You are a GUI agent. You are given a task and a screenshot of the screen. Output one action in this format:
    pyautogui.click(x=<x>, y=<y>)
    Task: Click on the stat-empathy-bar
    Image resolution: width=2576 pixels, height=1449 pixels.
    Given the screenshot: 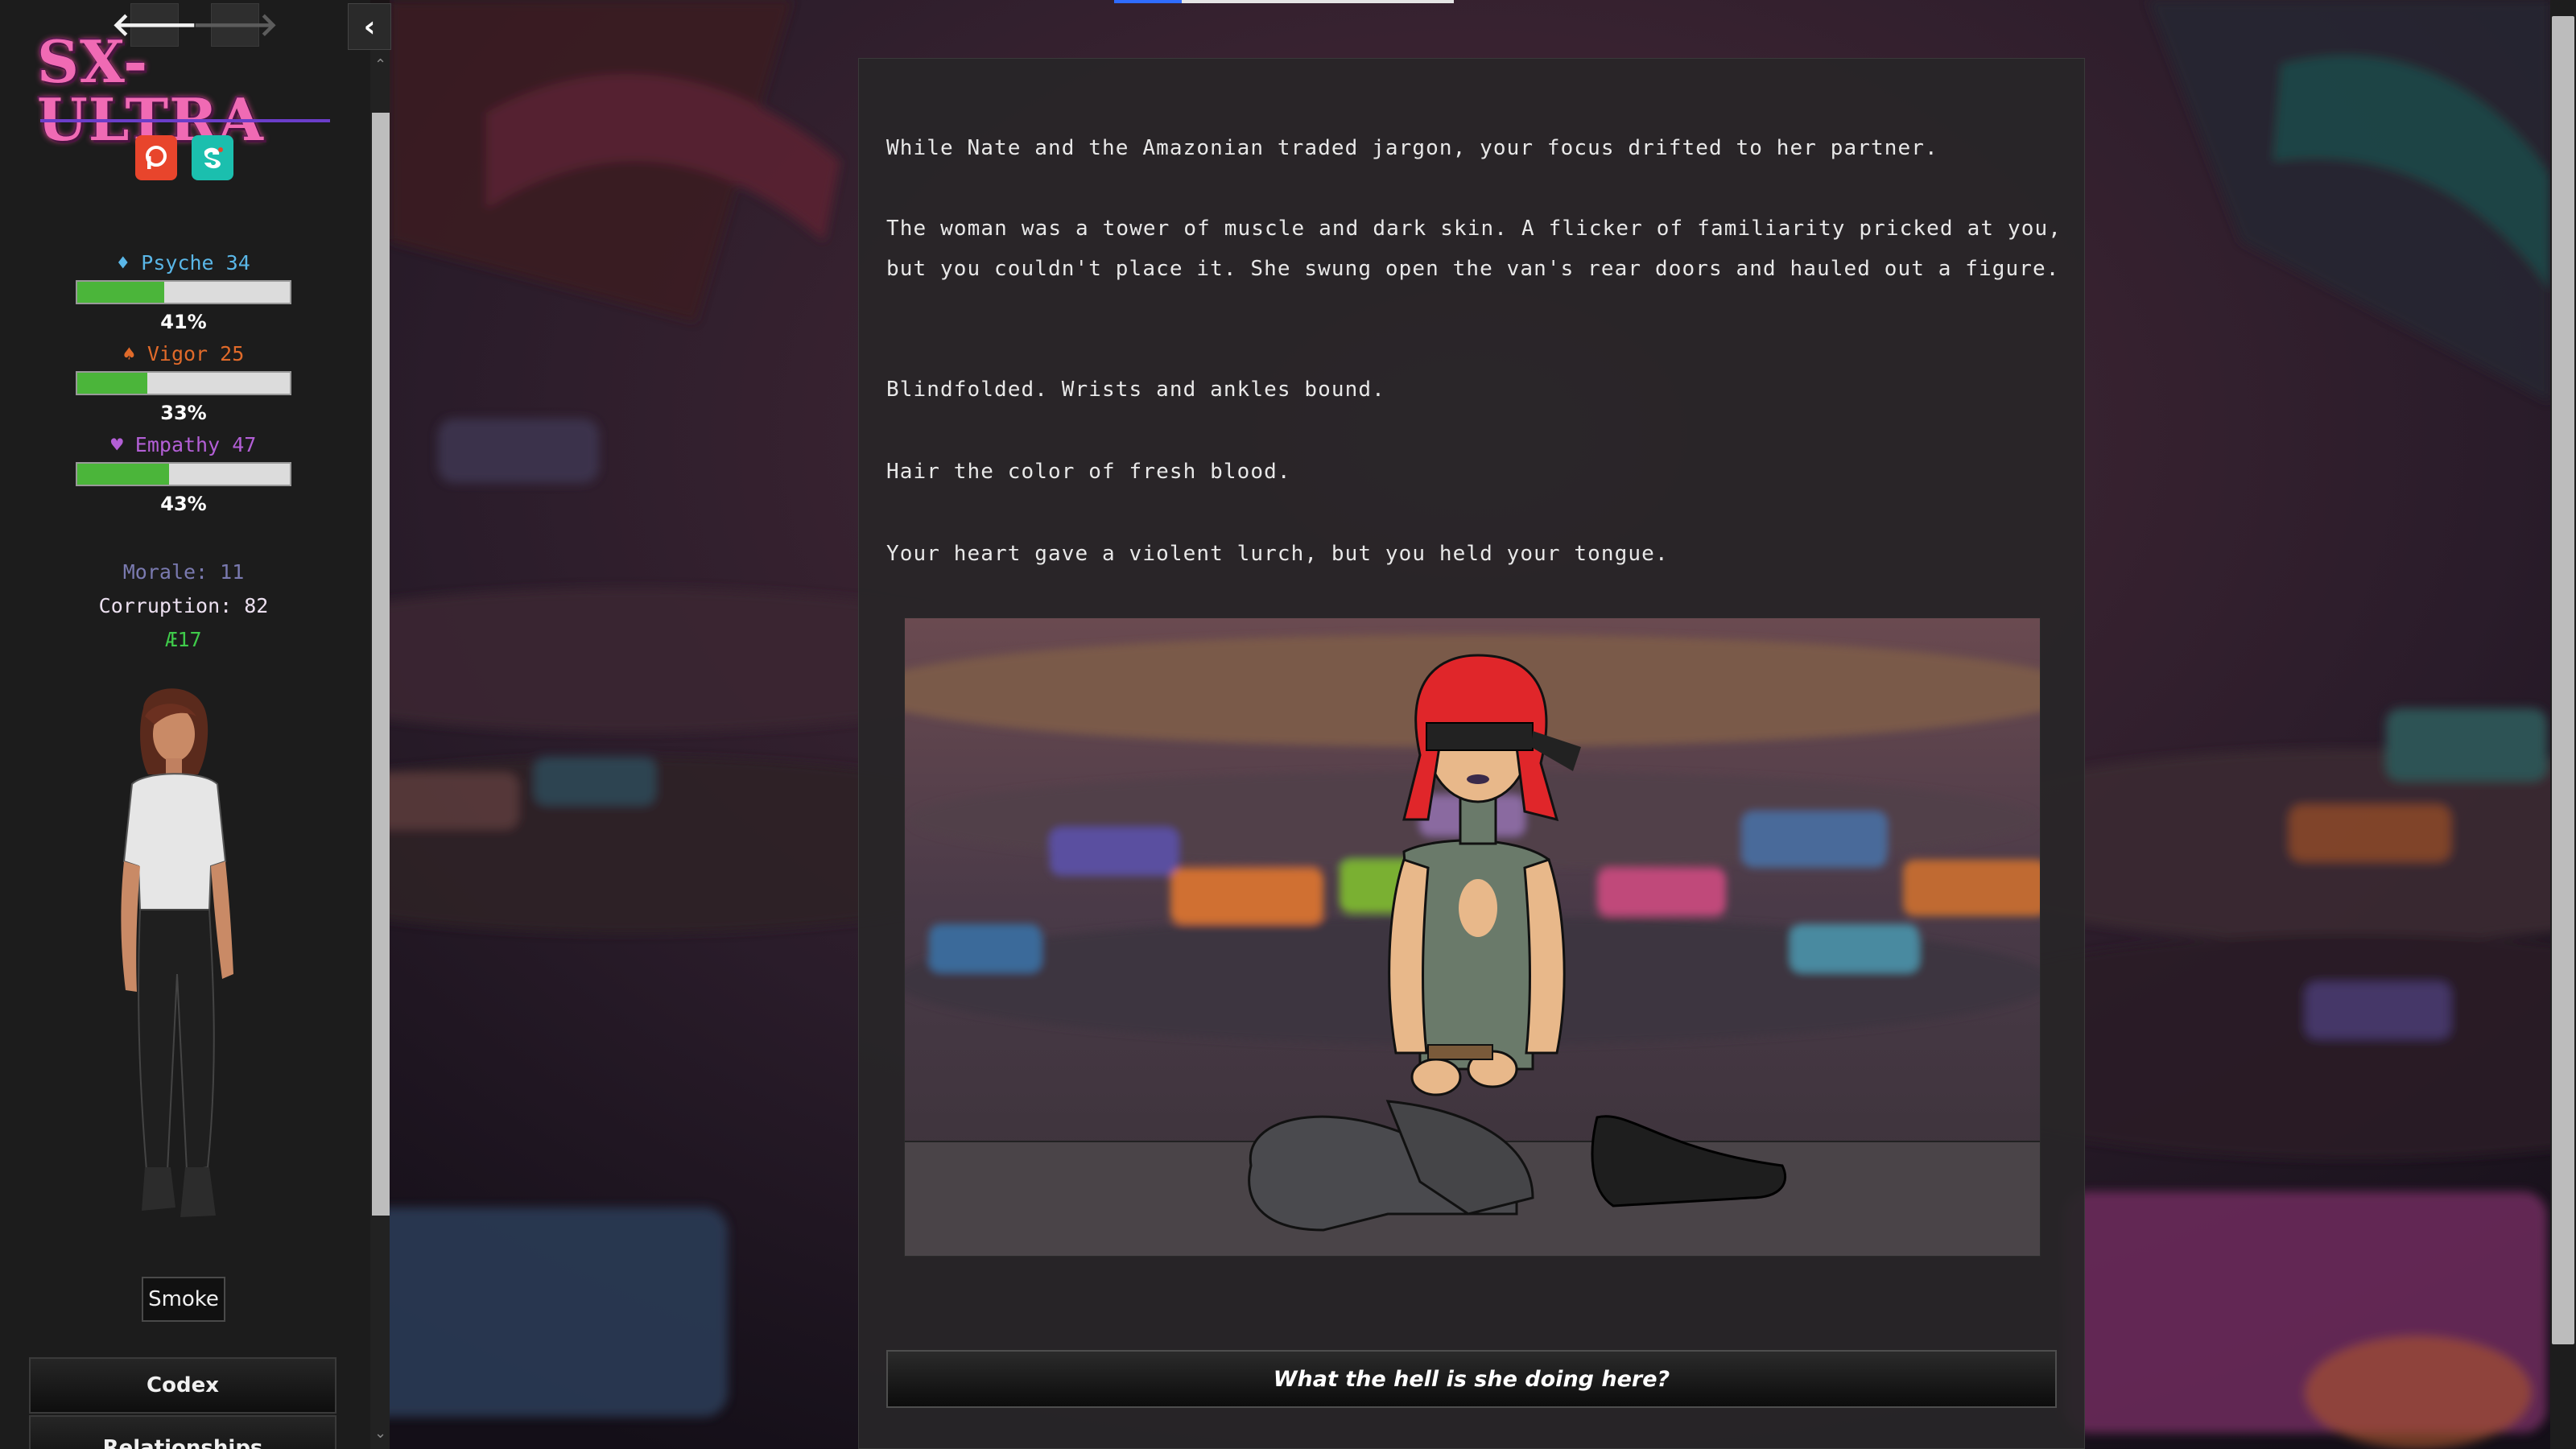 What is the action you would take?
    pyautogui.click(x=183, y=474)
    